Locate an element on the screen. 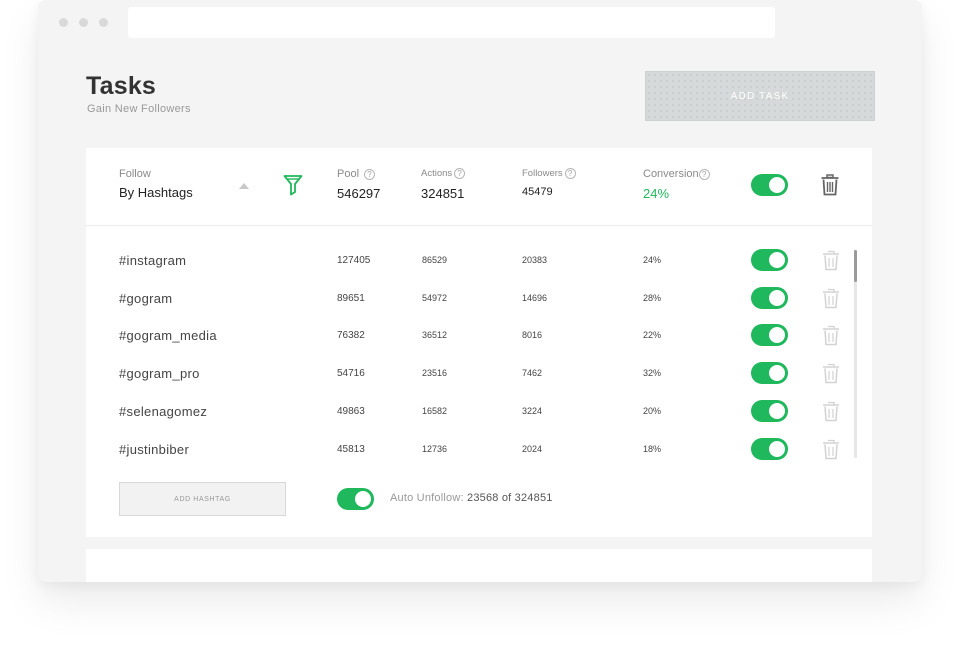 The width and height of the screenshot is (960, 659). hashtag-actions: 23516 is located at coordinates (435, 373).